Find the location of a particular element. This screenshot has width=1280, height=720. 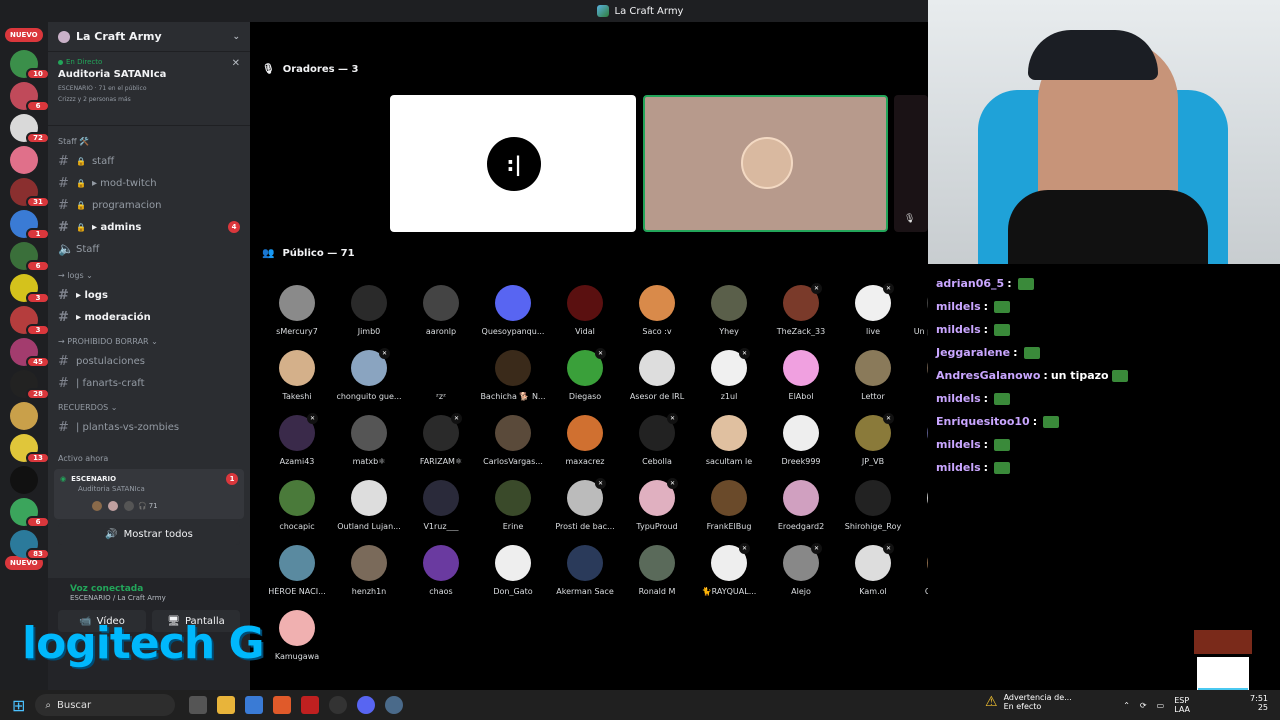

taskbar-search: ⌕ Buscar is located at coordinates (105, 705).